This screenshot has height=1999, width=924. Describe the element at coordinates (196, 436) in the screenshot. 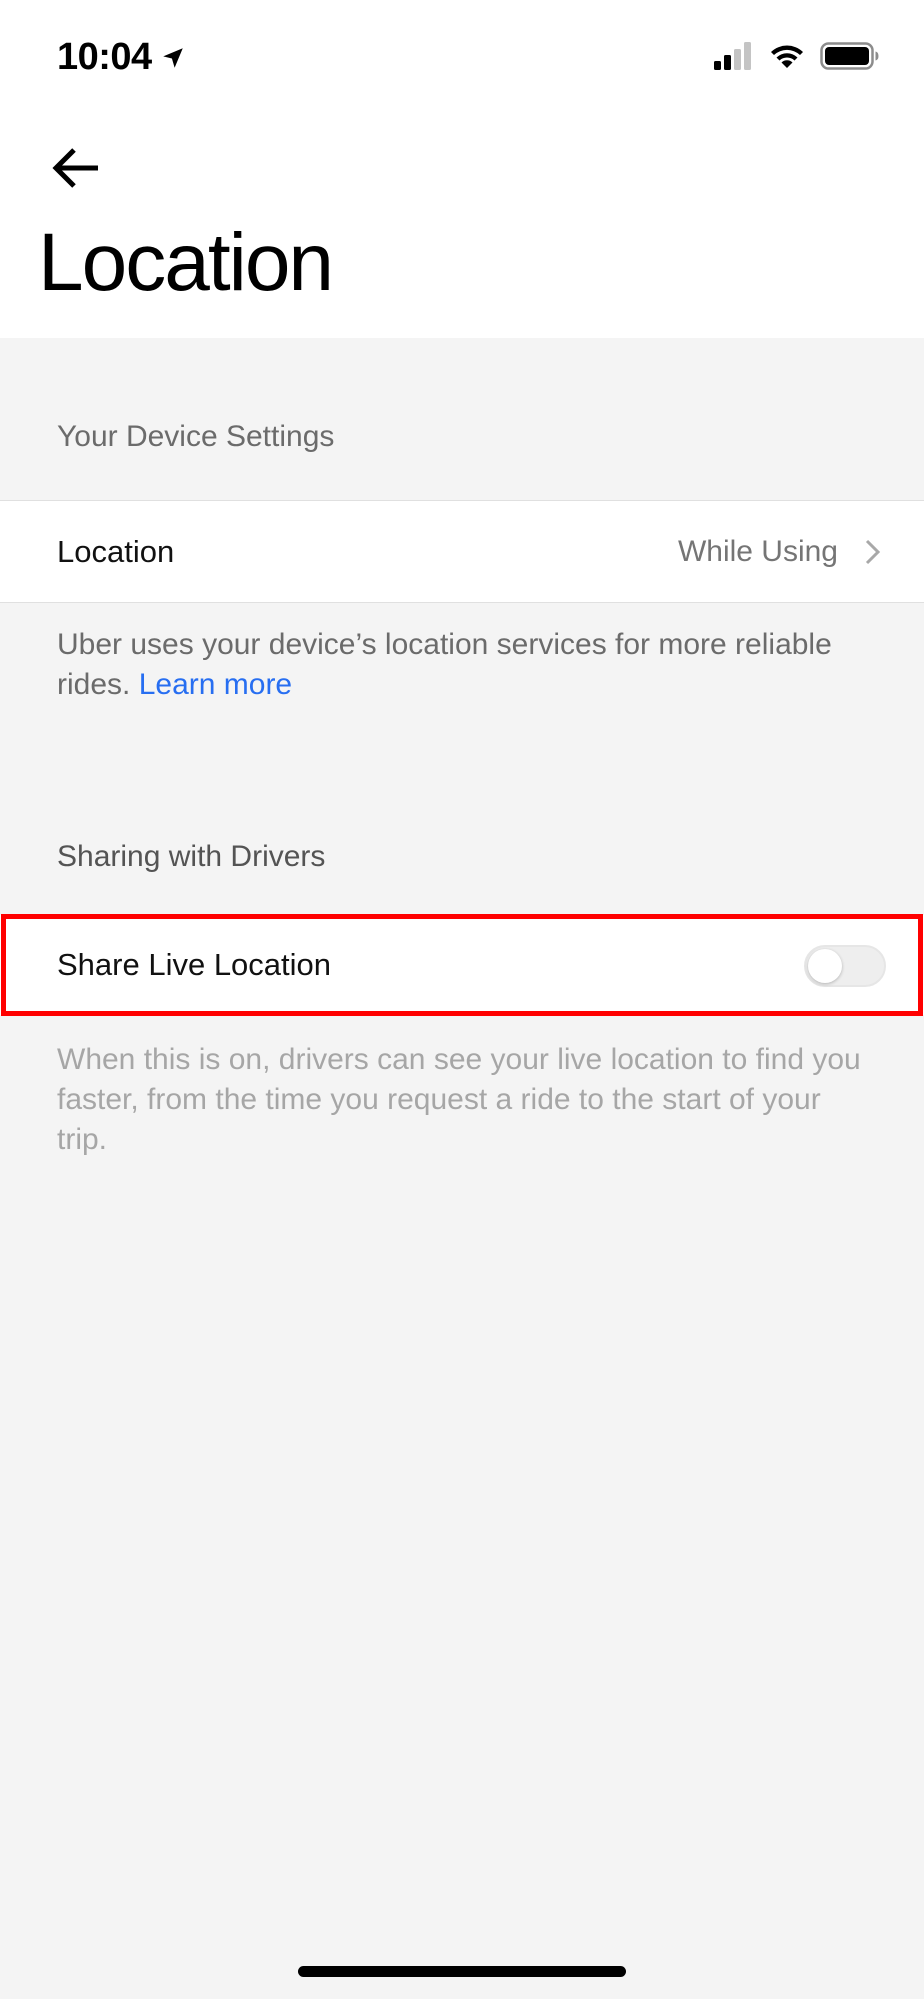

I see `section-header-device-settings: Your Device Settings` at that location.